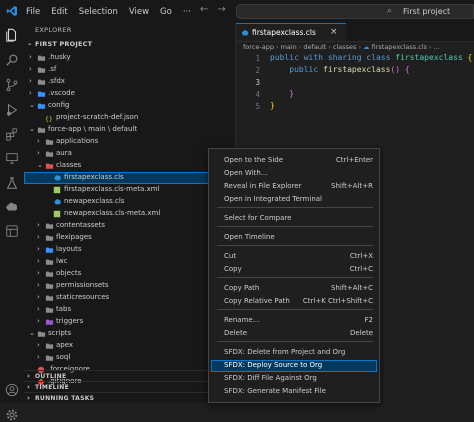 Image resolution: width=474 pixels, height=422 pixels. I want to click on menu-selection: Selection, so click(98, 12).